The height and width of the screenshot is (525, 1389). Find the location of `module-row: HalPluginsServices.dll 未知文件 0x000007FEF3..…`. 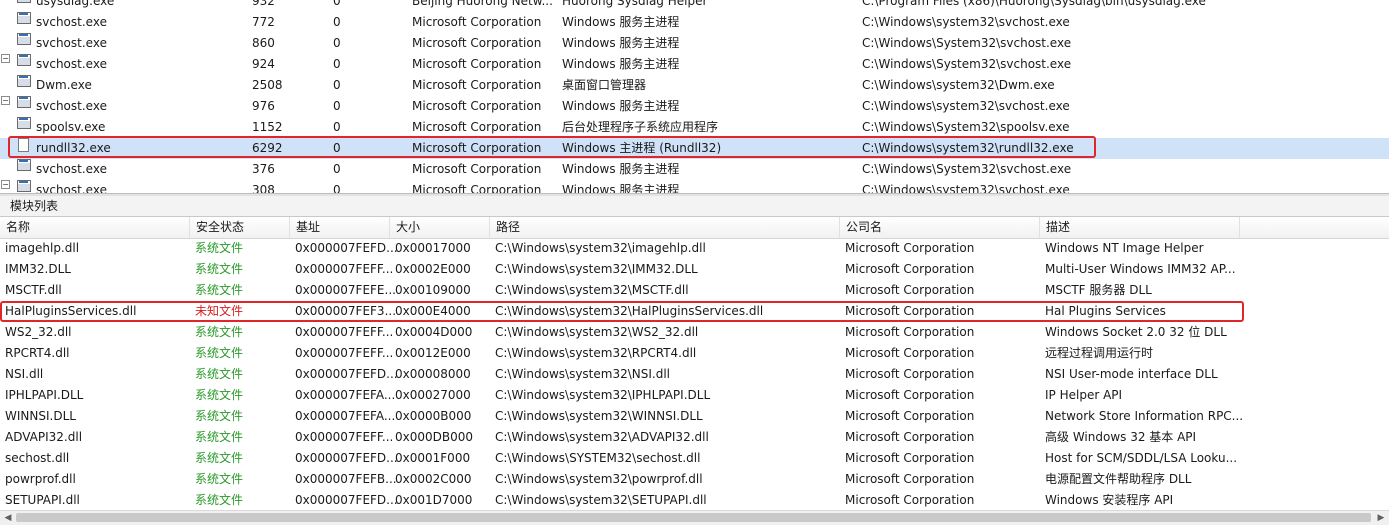

module-row: HalPluginsServices.dll 未知文件 0x000007FEF3..… is located at coordinates (694, 311).